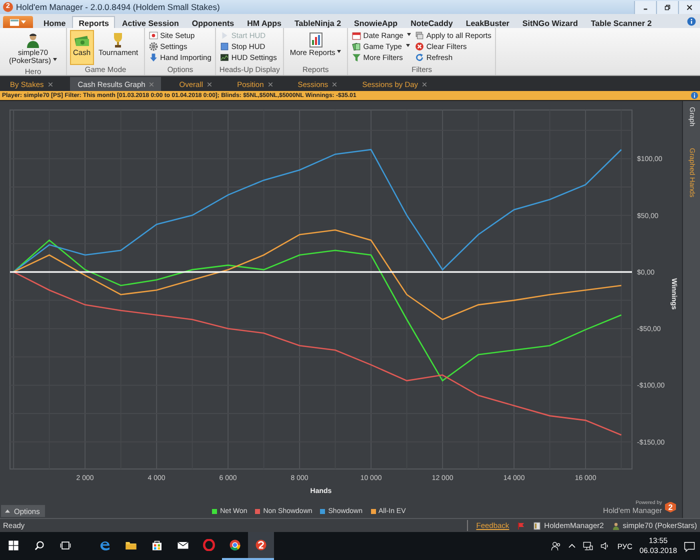  Describe the element at coordinates (621, 22) in the screenshot. I see `ribbon-tab: Table Scanner 2` at that location.